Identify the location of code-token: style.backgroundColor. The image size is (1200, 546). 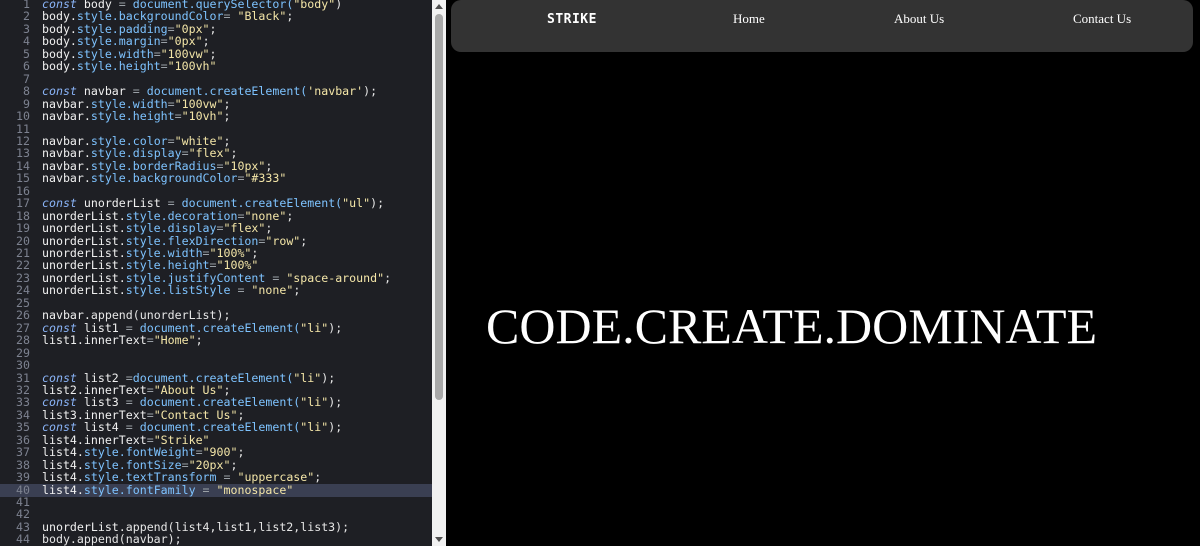
(164, 178).